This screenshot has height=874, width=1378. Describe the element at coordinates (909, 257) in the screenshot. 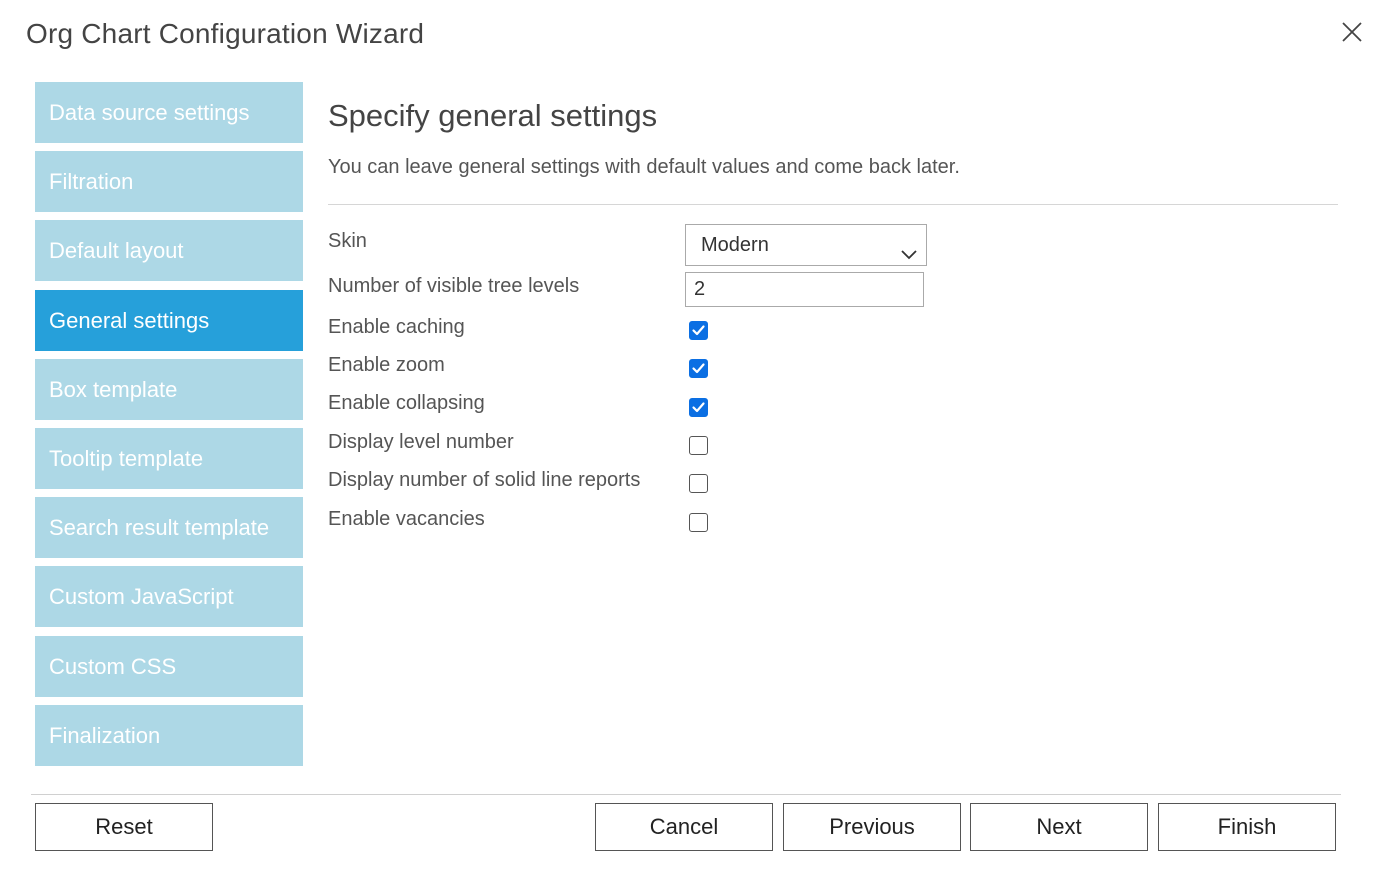

I see `chevron-down-icon` at that location.